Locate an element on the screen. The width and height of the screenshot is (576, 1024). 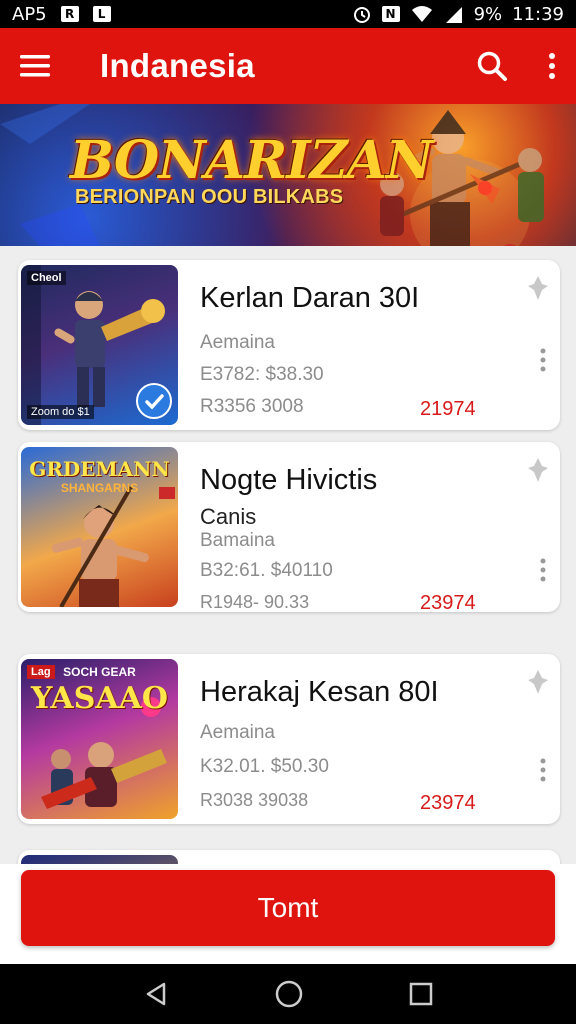
search-icon is located at coordinates (492, 66).